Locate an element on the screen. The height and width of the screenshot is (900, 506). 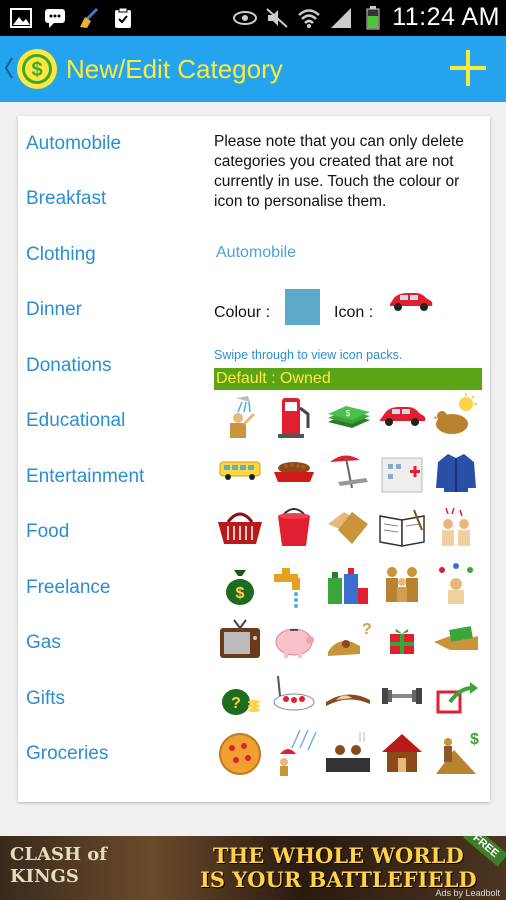
fuel-pump-icon is located at coordinates (294, 416).